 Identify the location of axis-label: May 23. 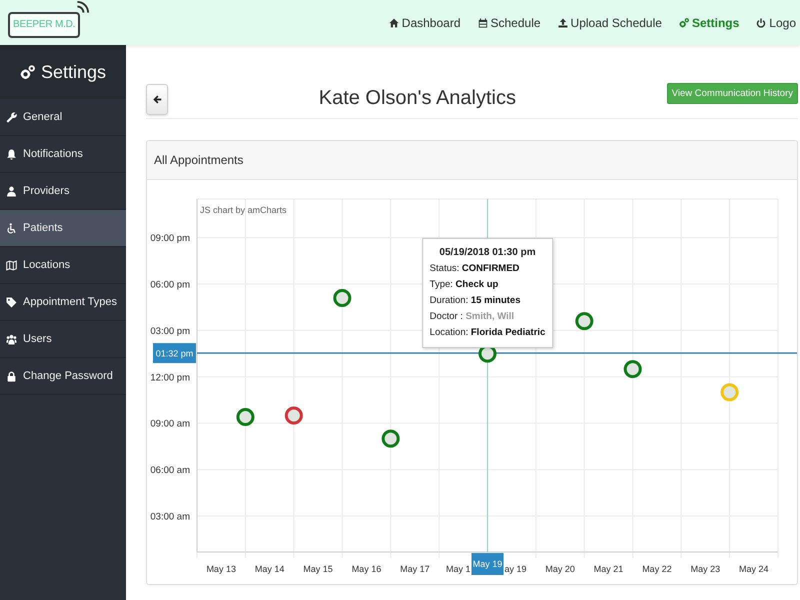
(705, 569).